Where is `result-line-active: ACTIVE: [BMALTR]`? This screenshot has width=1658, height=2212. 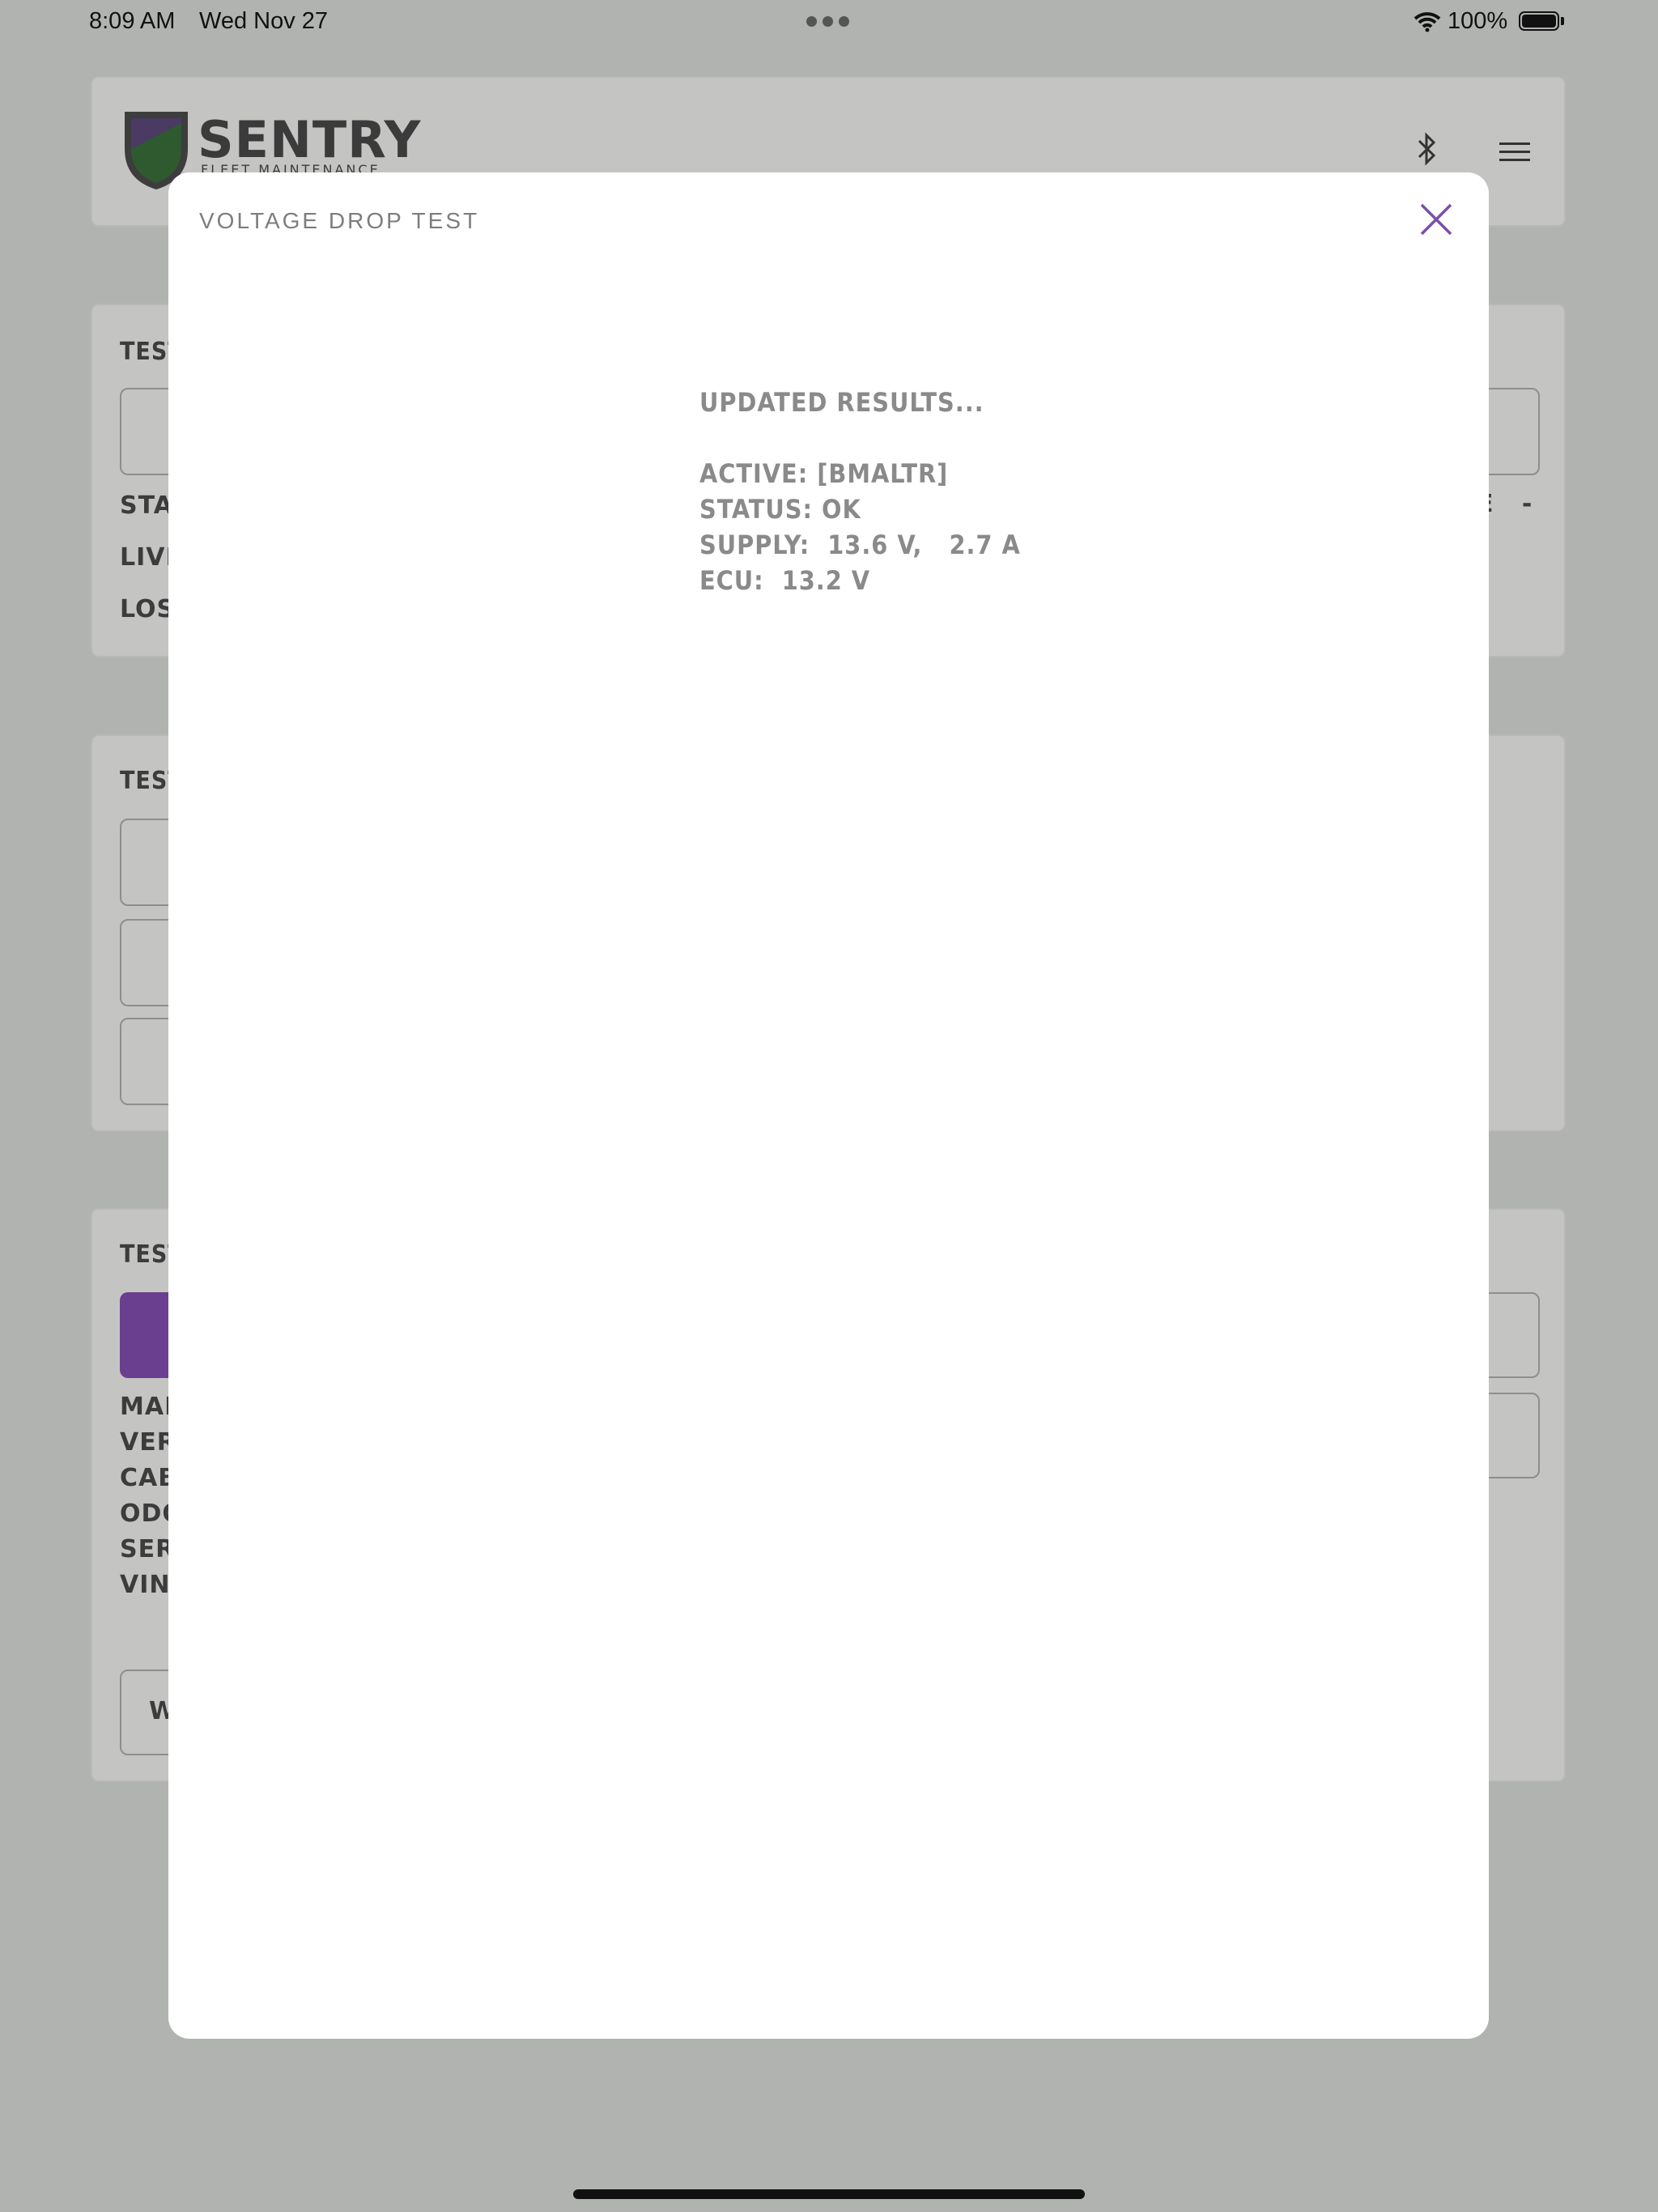
result-line-active: ACTIVE: [BMALTR] is located at coordinates (824, 474).